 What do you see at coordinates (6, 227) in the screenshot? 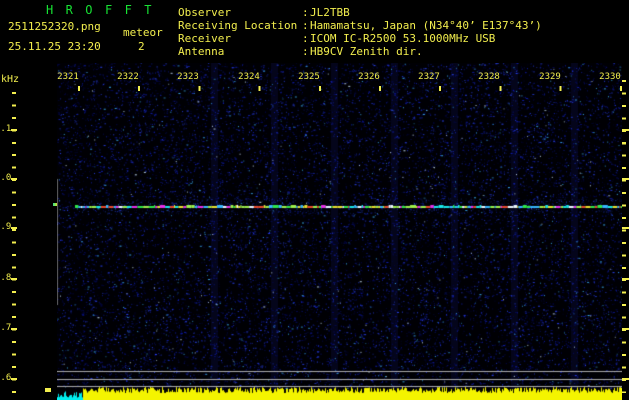
I see `freq-tick-label: 0.9` at bounding box center [6, 227].